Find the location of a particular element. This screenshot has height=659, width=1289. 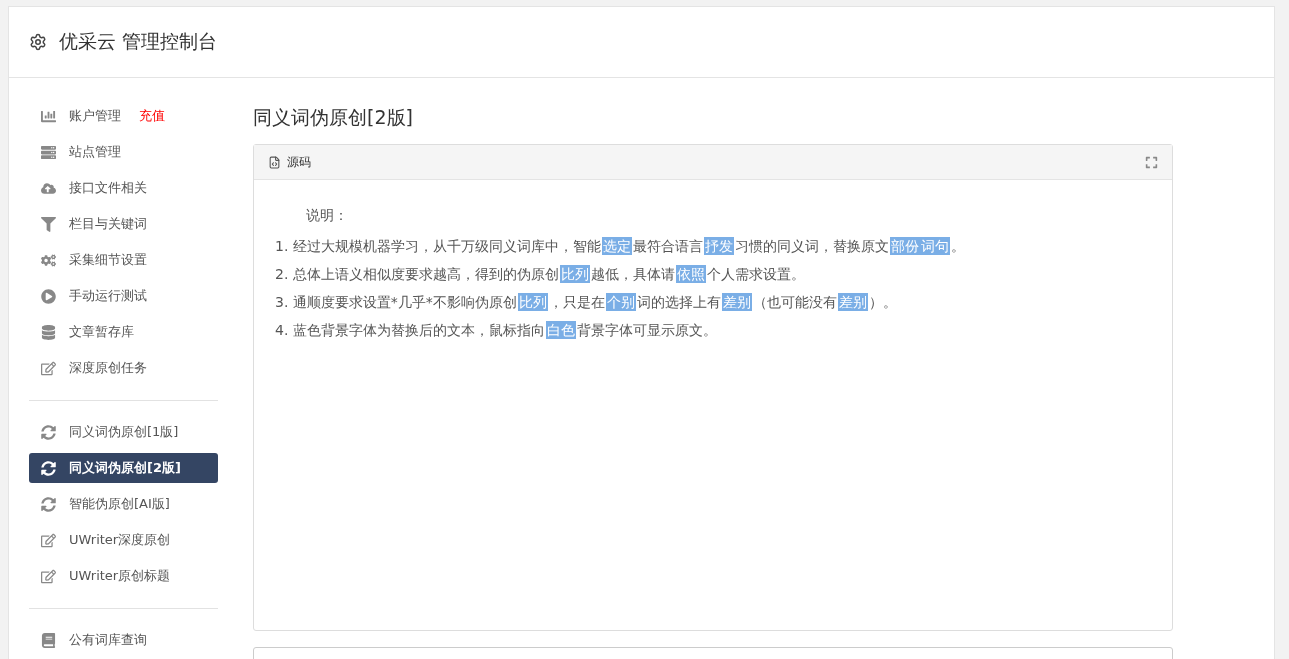

sidebar-label: 账户管理 is located at coordinates (95, 116).